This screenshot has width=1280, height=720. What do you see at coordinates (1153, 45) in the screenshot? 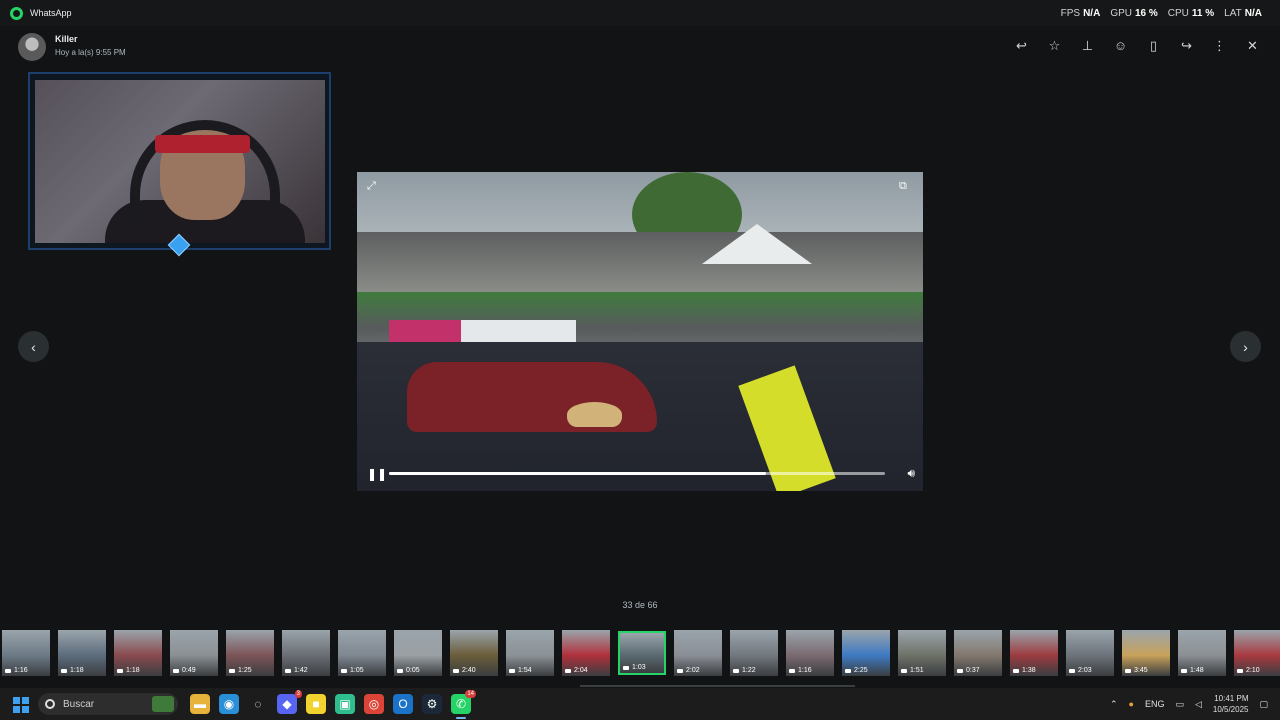
I see `delete-icon: ▯` at bounding box center [1153, 45].